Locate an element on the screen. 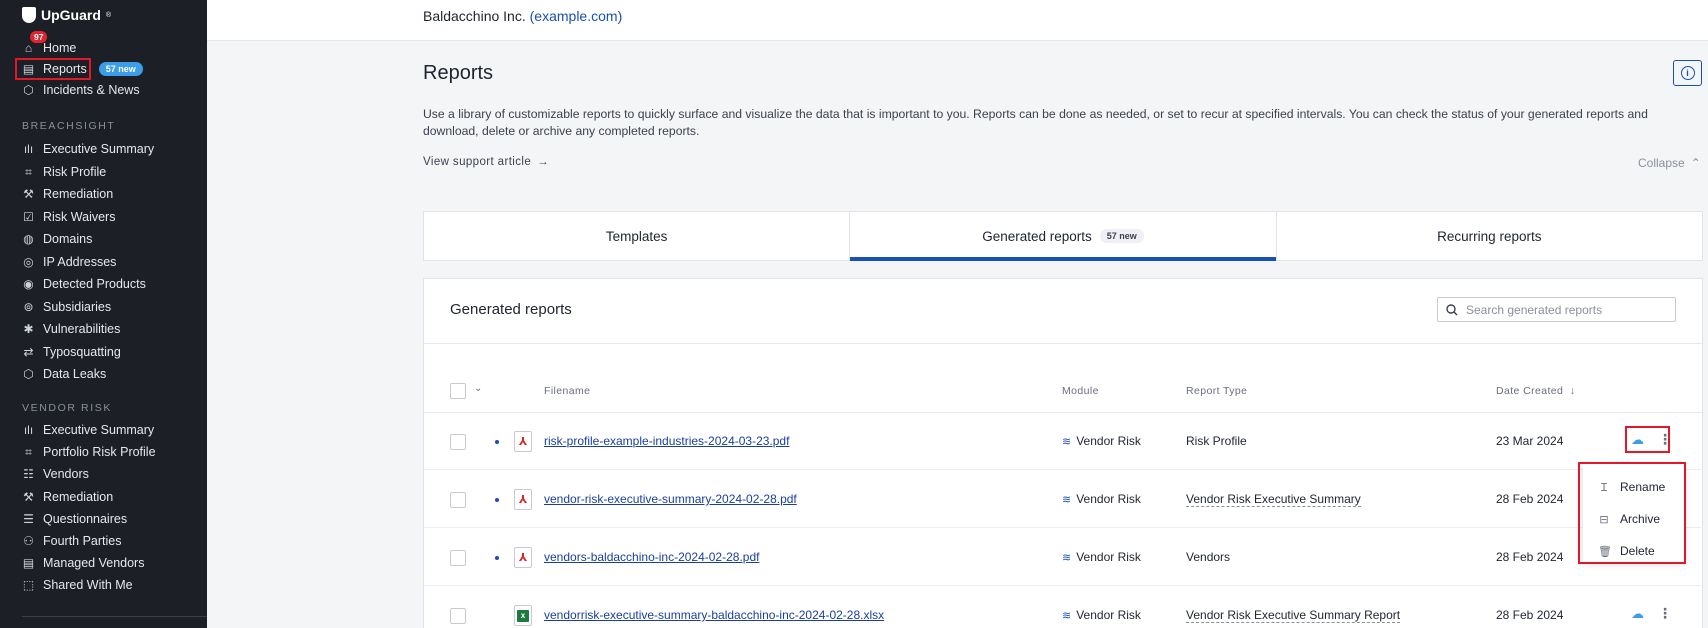  typosquatting-icon: ⇄ is located at coordinates (28, 351).